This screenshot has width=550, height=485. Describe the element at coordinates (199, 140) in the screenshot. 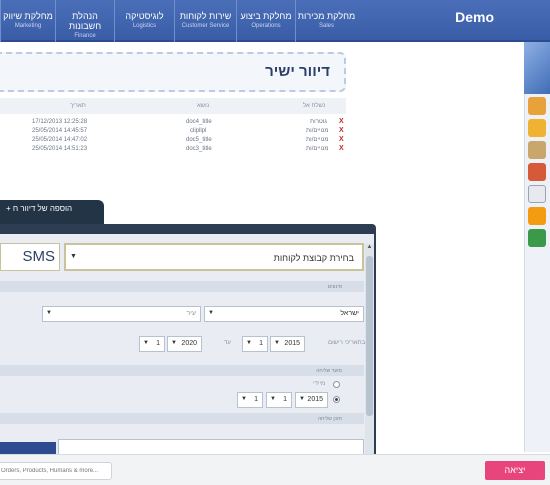

I see `row-subject: doc5_title` at that location.